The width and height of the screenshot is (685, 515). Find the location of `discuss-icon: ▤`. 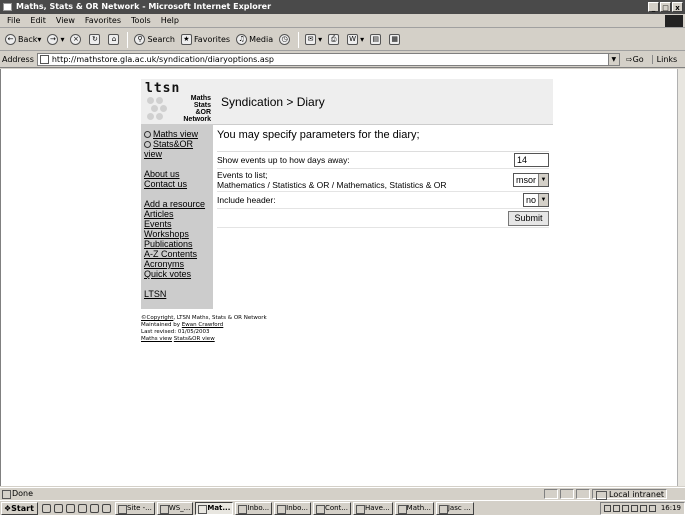

discuss-icon: ▤ is located at coordinates (376, 39).